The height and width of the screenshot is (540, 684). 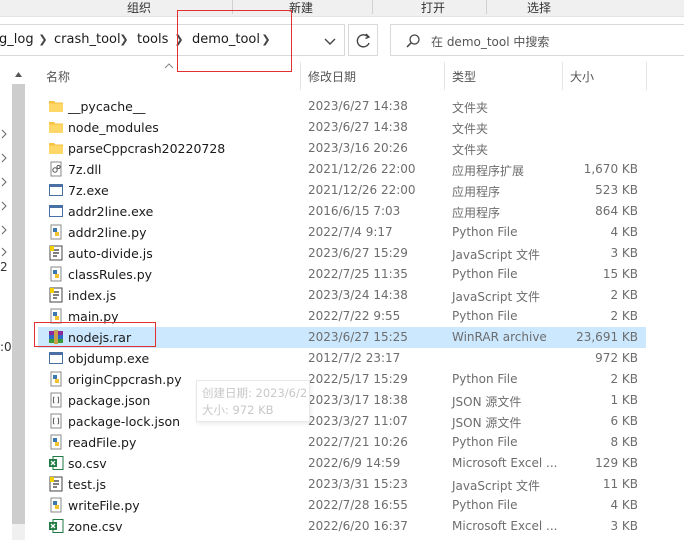 What do you see at coordinates (358, 400) in the screenshot?
I see `file-date: 2023/3/17 18:38` at bounding box center [358, 400].